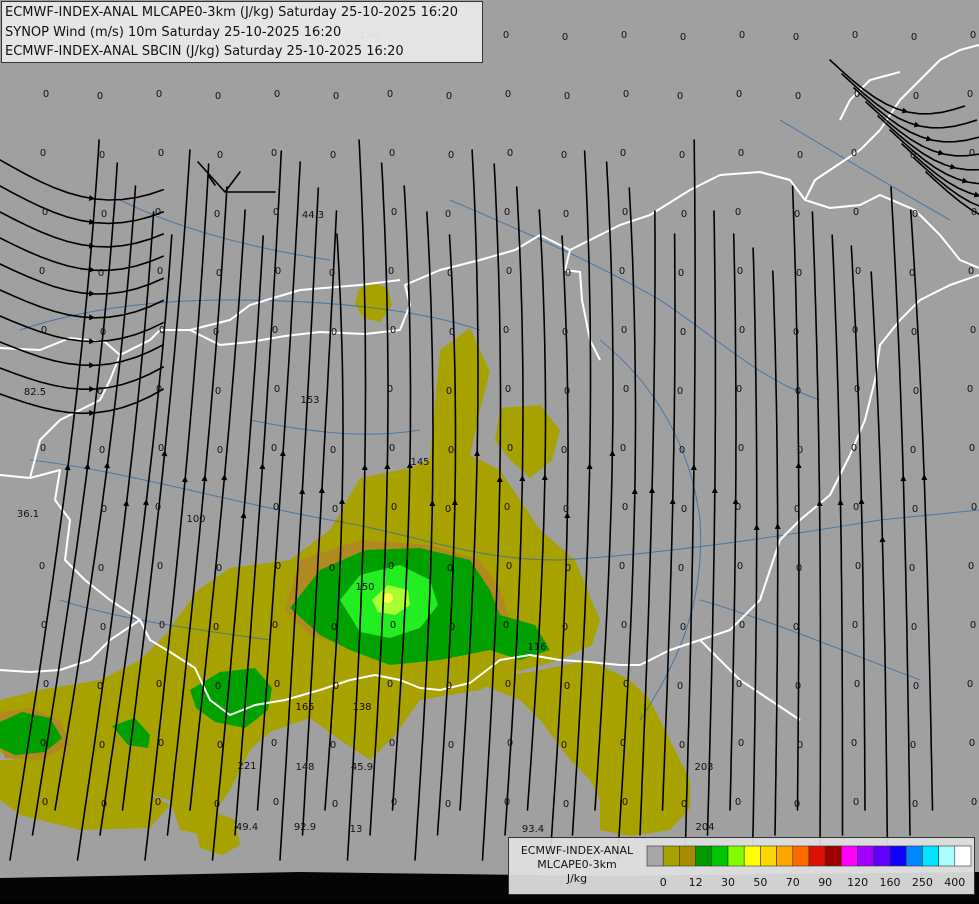  Describe the element at coordinates (247, 827) in the screenshot. I see `map-label-value: 49.4` at that location.